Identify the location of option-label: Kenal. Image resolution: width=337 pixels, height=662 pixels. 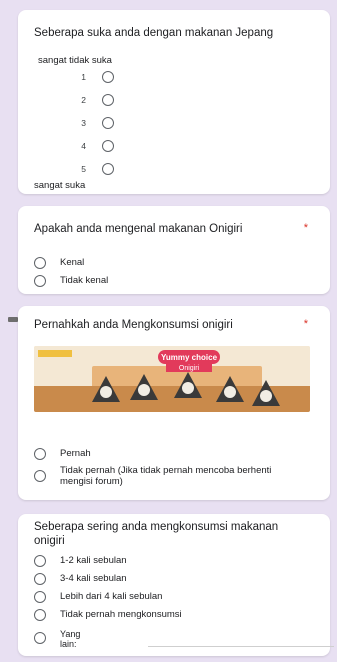
(72, 262).